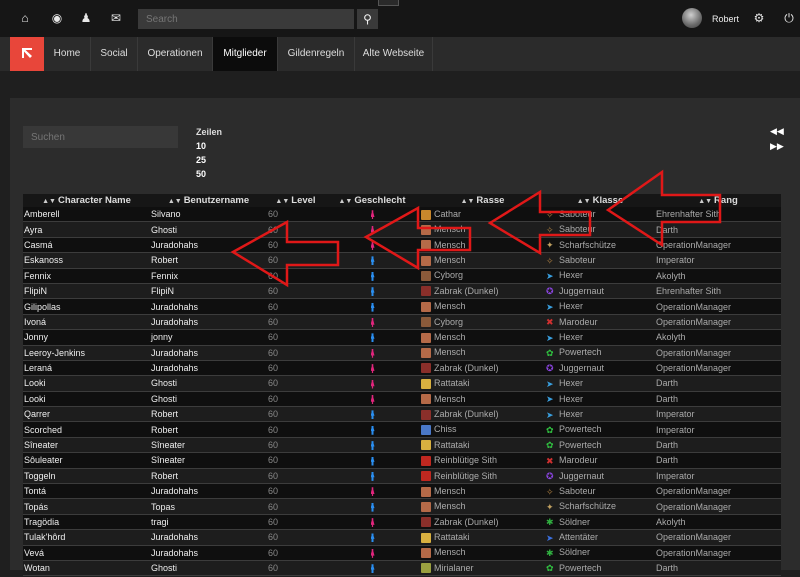  What do you see at coordinates (600, 291) in the screenshot?
I see `class-cell: ✪ Juggernaut` at bounding box center [600, 291].